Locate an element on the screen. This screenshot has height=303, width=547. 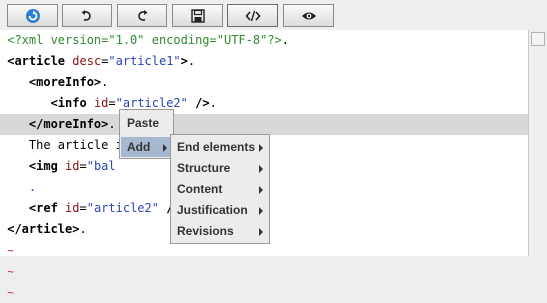
submenu-arrow-icon is located at coordinates (165, 148).